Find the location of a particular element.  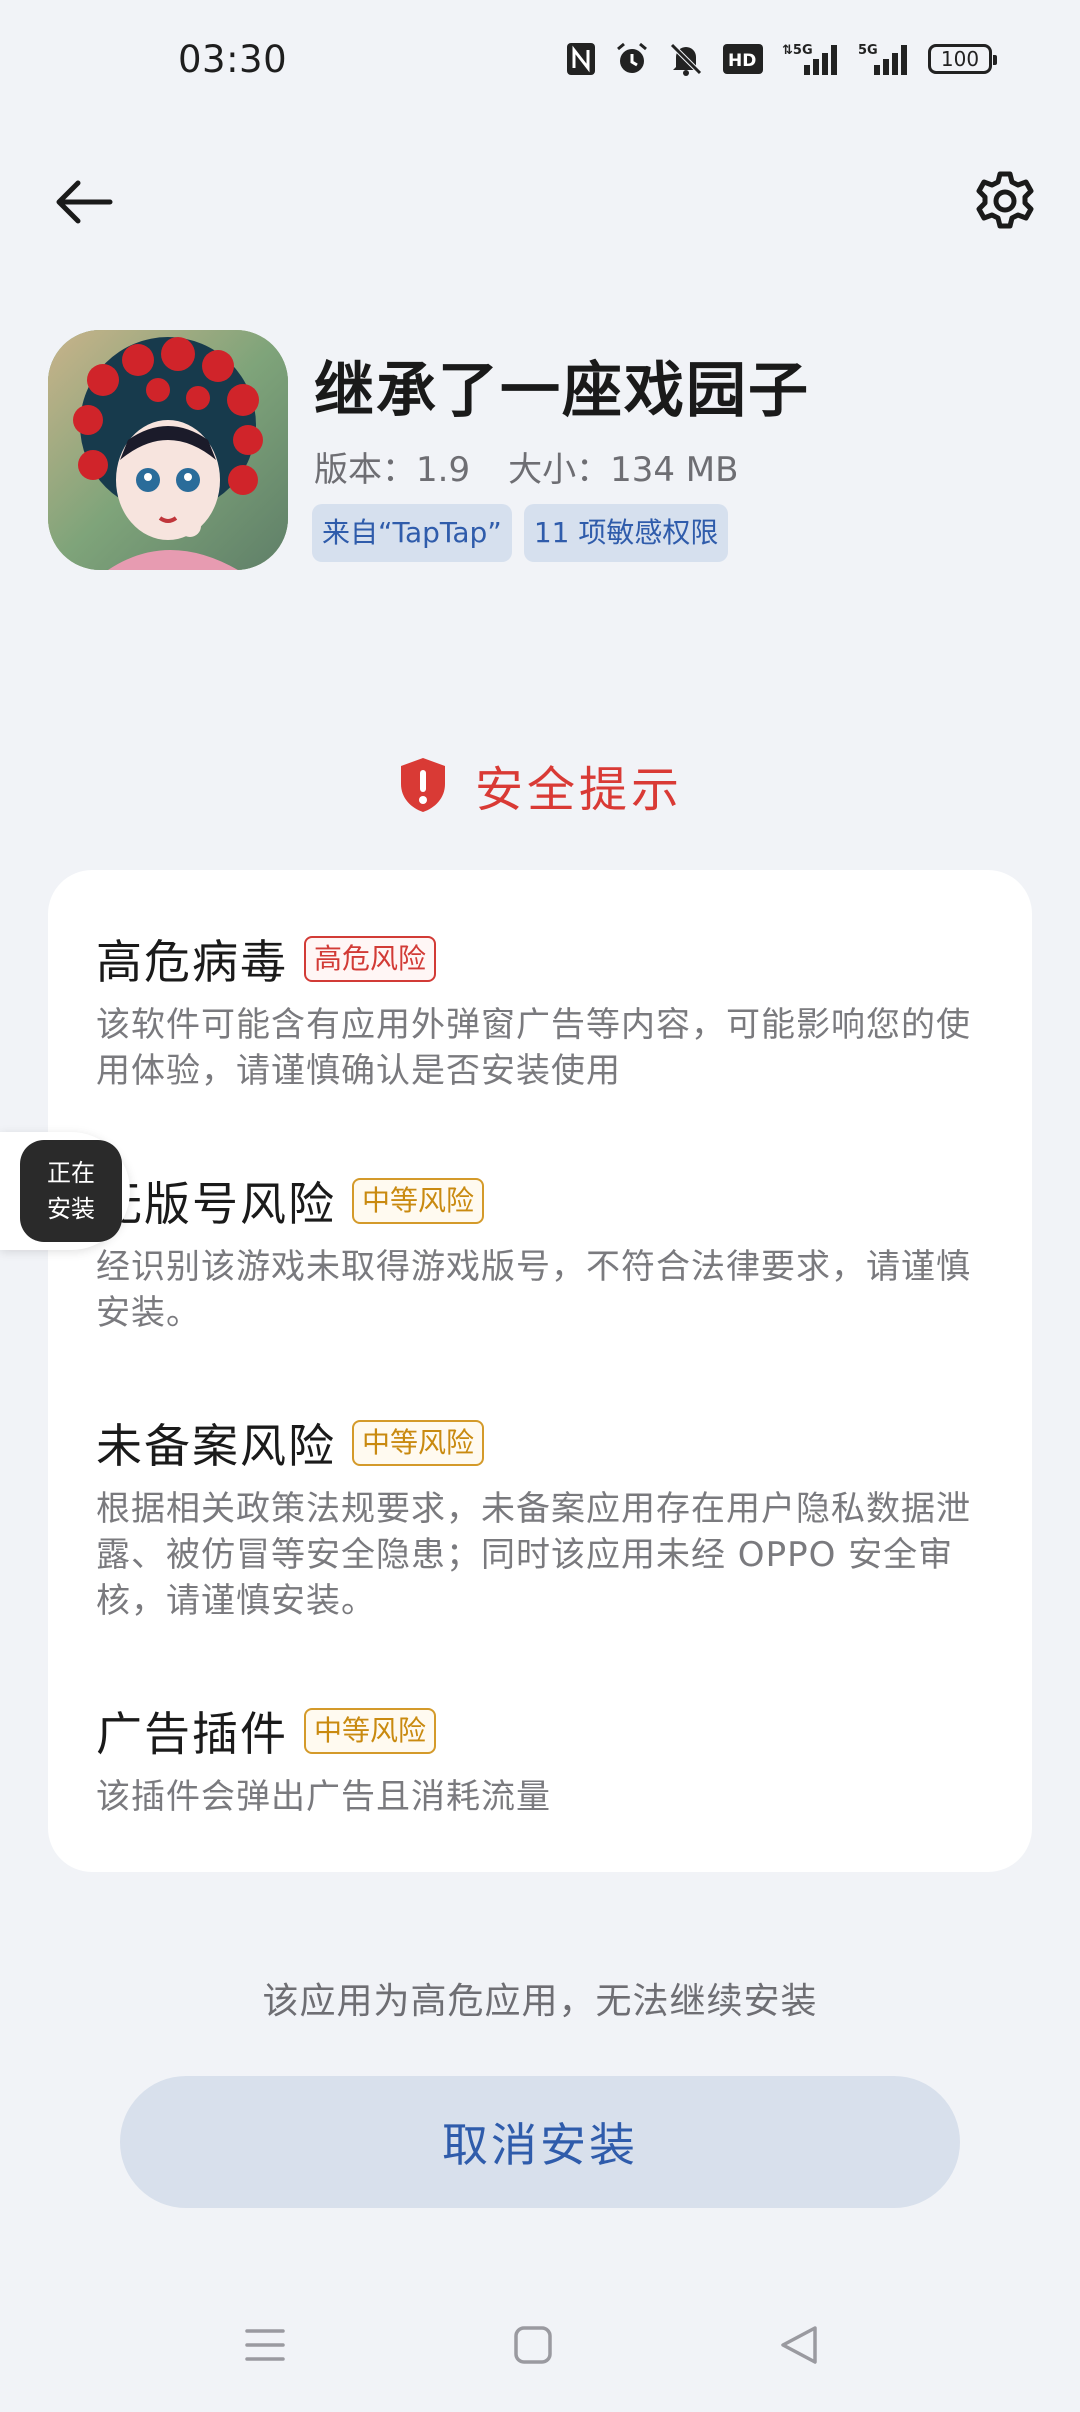

home-nav-button is located at coordinates (533, 2345).